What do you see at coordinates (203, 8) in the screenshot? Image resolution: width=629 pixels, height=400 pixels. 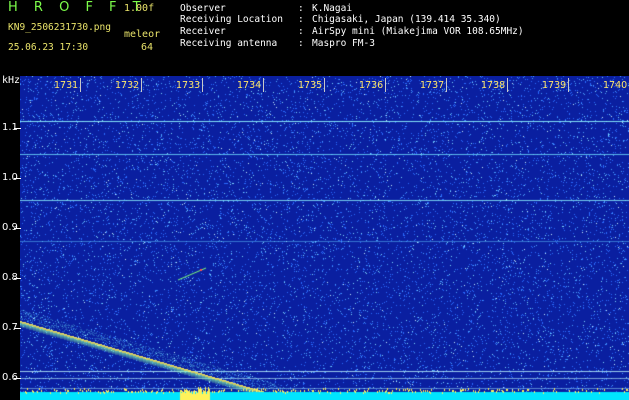 I see `info-label: Observer` at bounding box center [203, 8].